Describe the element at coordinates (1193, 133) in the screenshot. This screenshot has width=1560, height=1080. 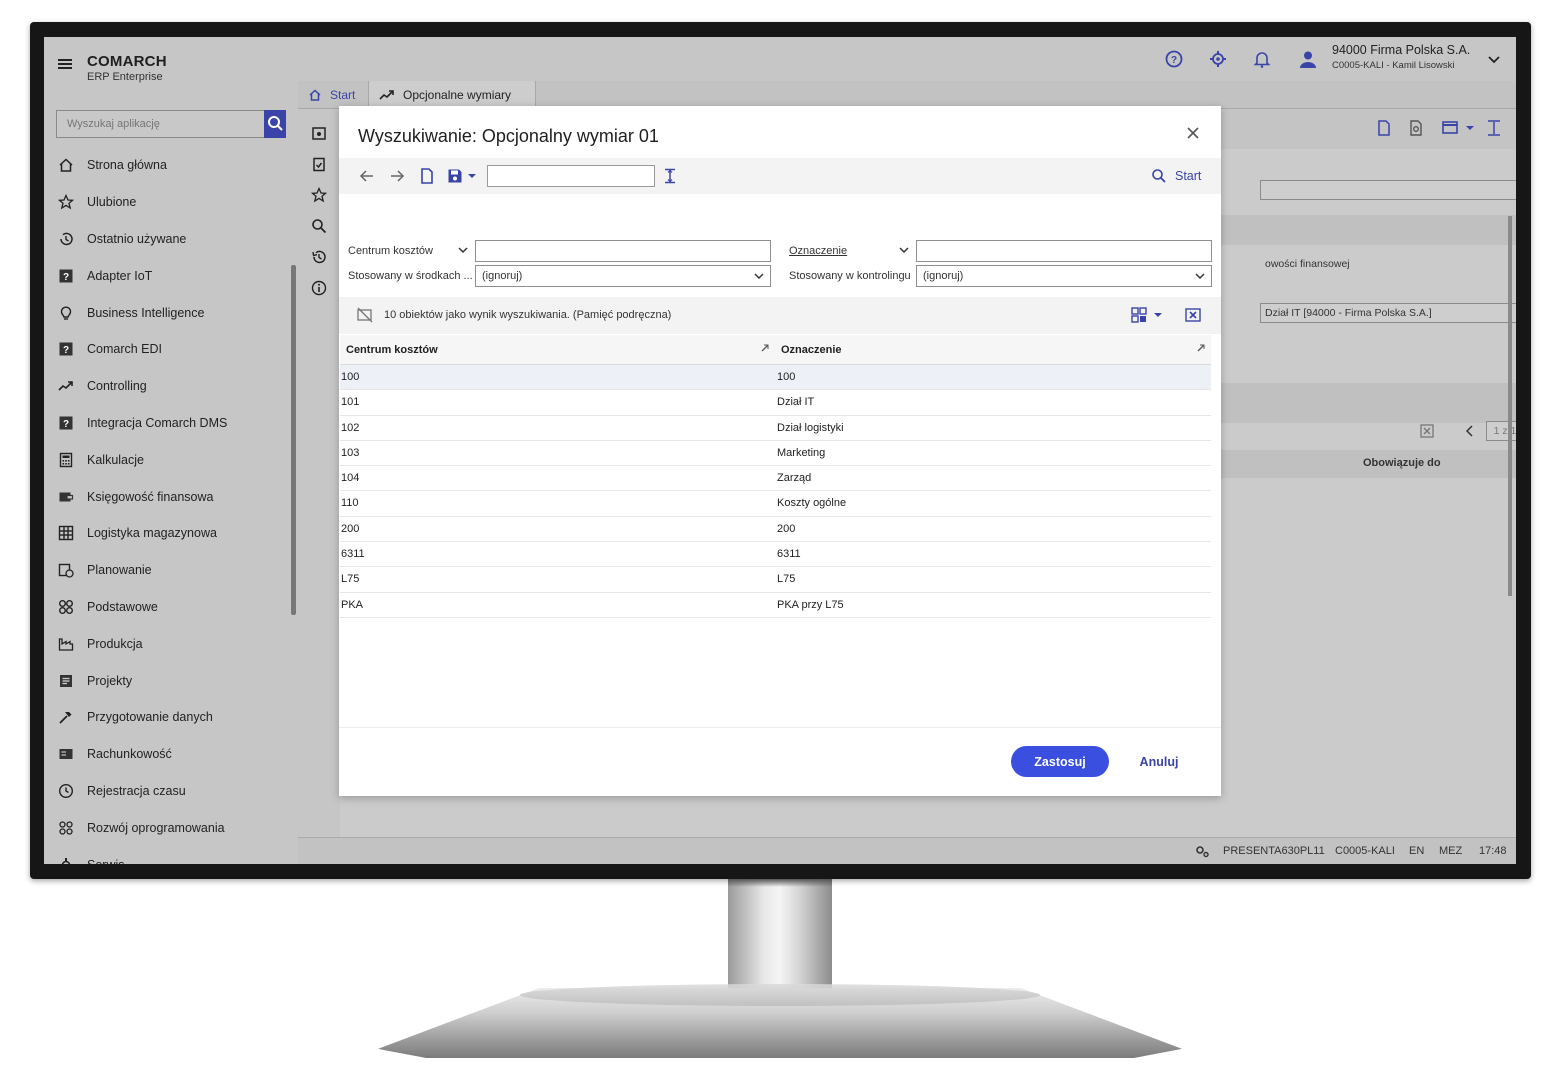
I see `close-icon` at that location.